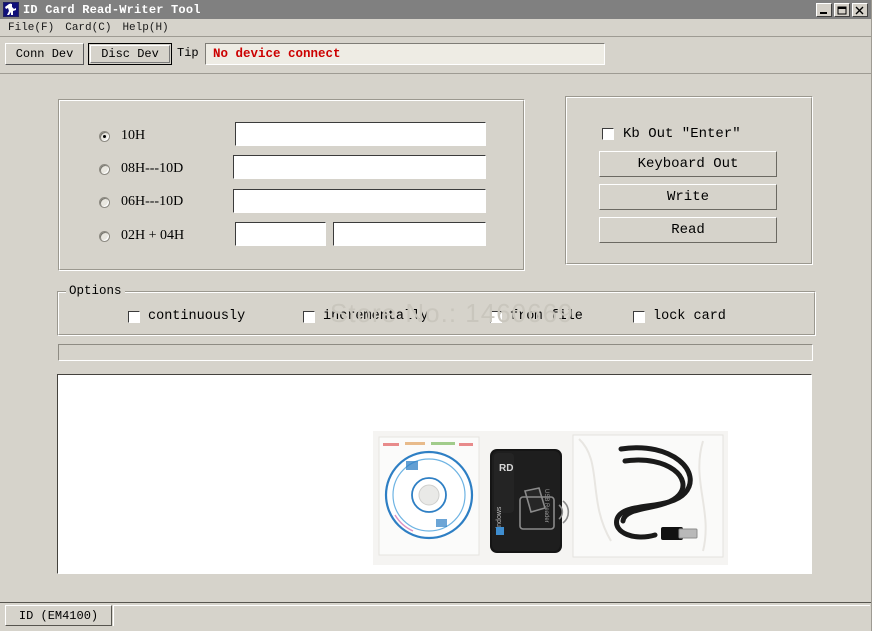 The height and width of the screenshot is (631, 872). I want to click on checkbox-kb-out-enter-label: Kb Out "Enter", so click(682, 134).